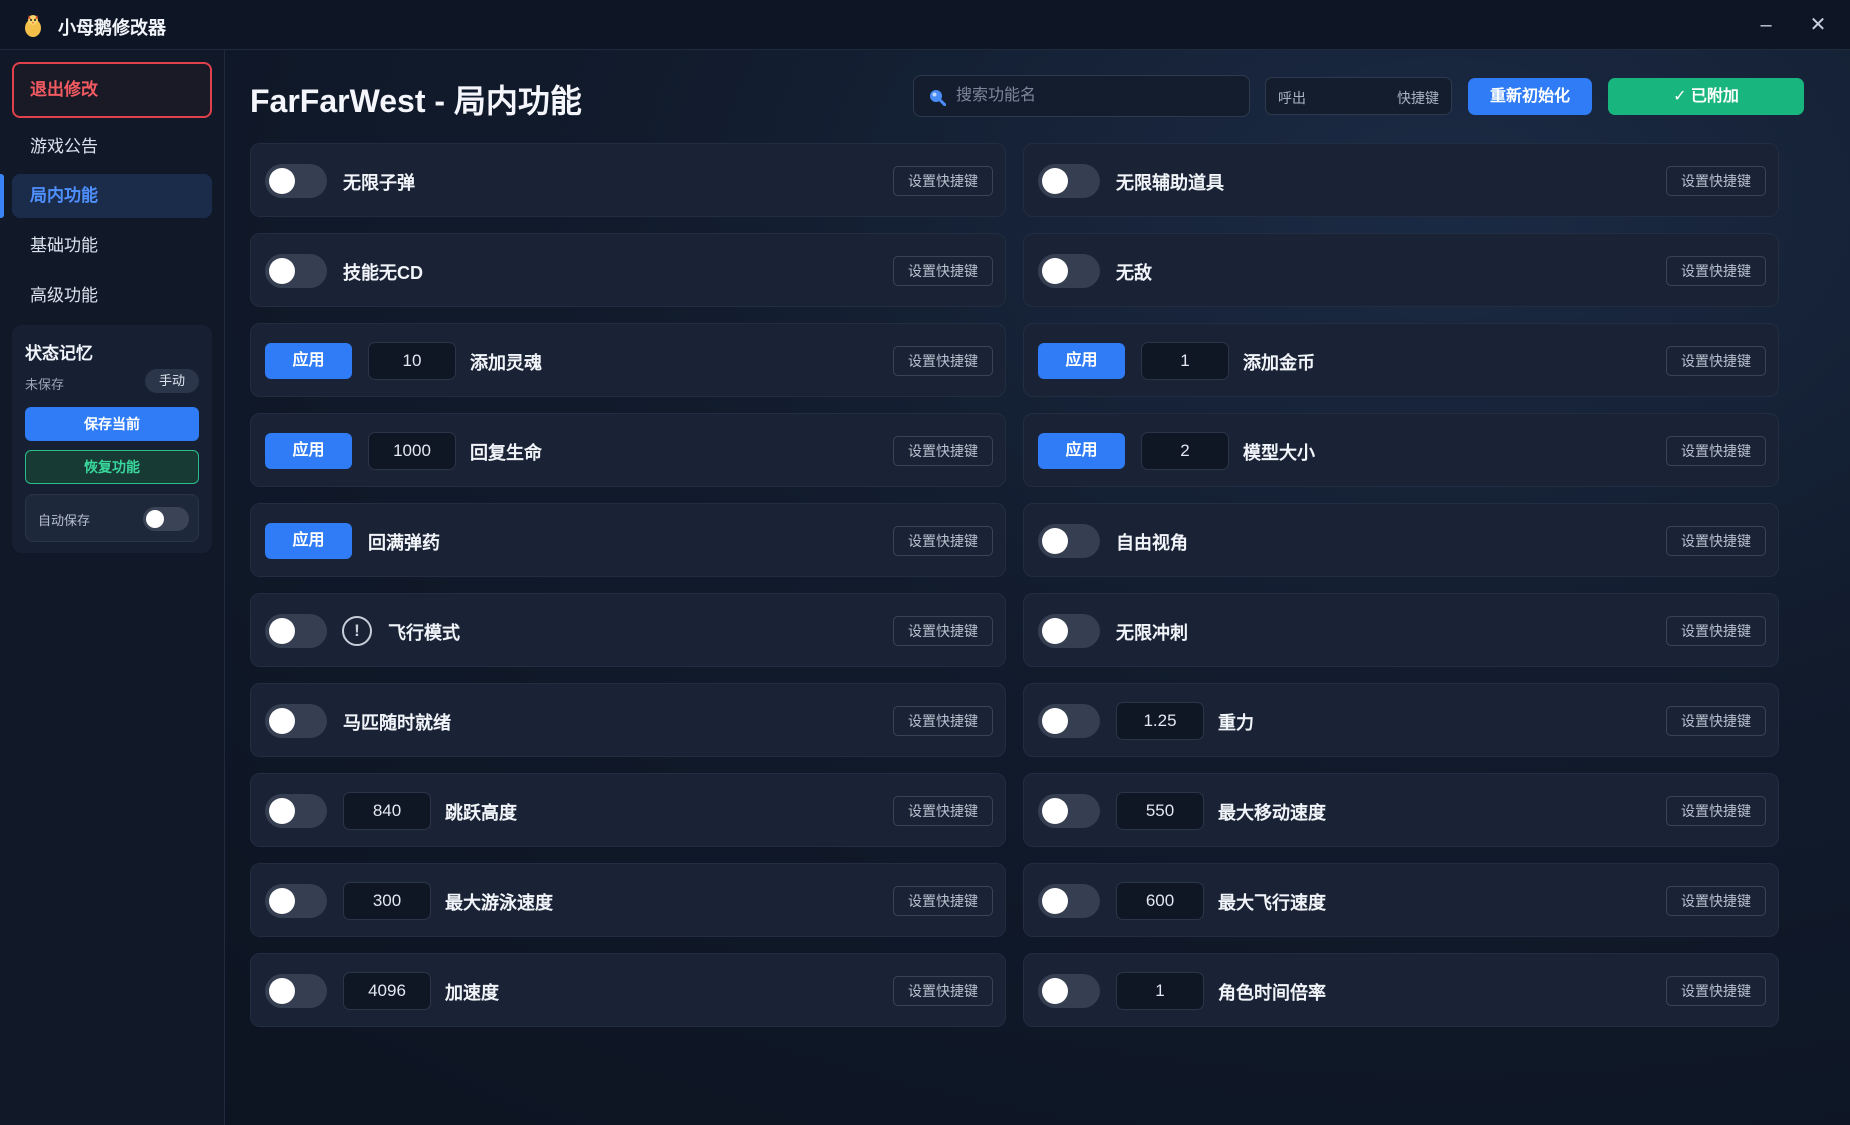  What do you see at coordinates (172, 381) in the screenshot?
I see `mode-badge: 手动` at bounding box center [172, 381].